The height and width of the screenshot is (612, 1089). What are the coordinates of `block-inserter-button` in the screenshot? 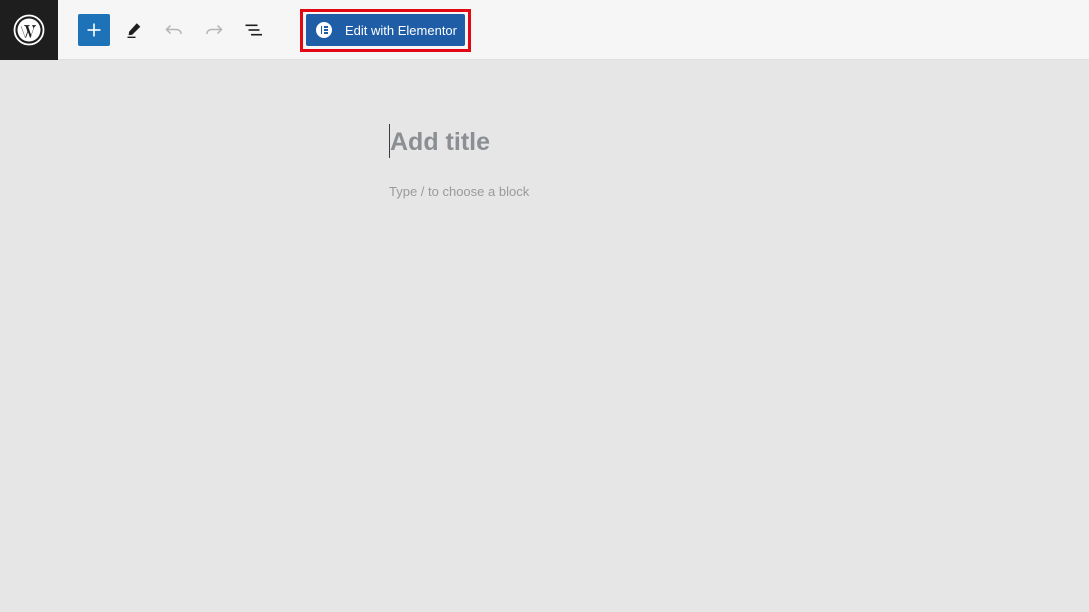 It's located at (94, 30).